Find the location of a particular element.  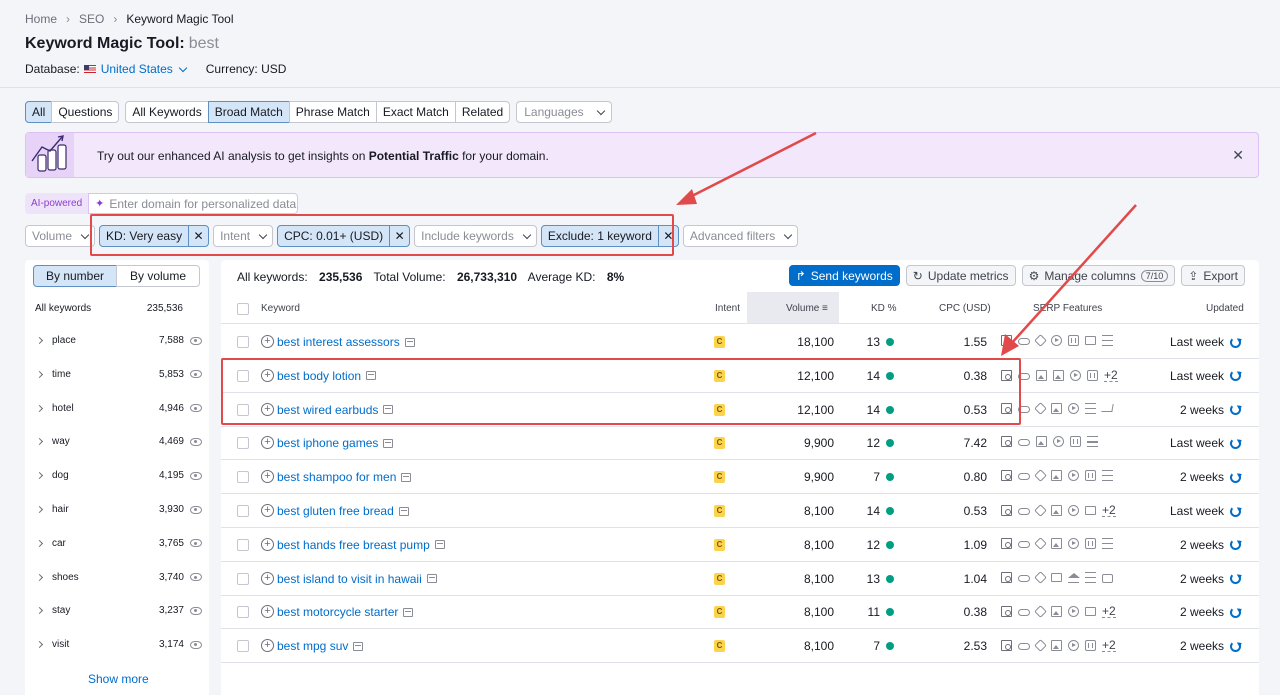

keyword-link: best motorcycle starter is located at coordinates (345, 612).